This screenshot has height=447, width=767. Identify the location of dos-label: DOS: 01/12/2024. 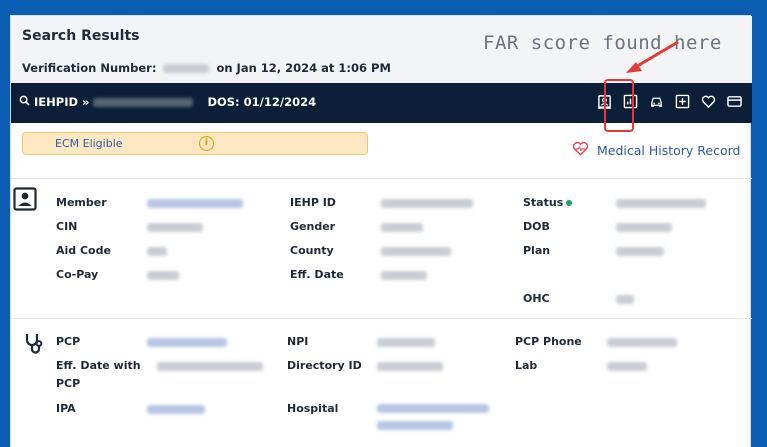
(262, 102).